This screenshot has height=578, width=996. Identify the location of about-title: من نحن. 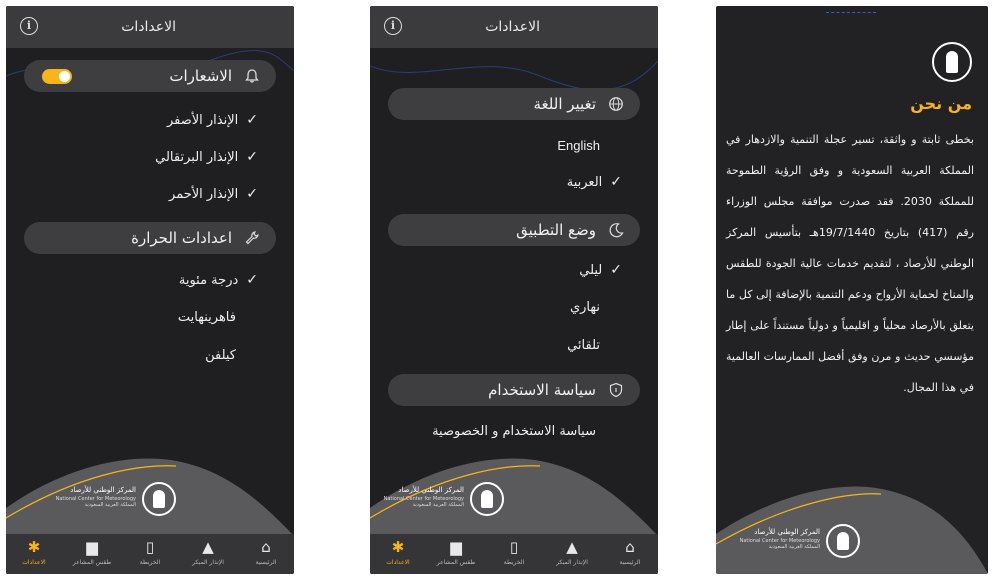
(941, 103).